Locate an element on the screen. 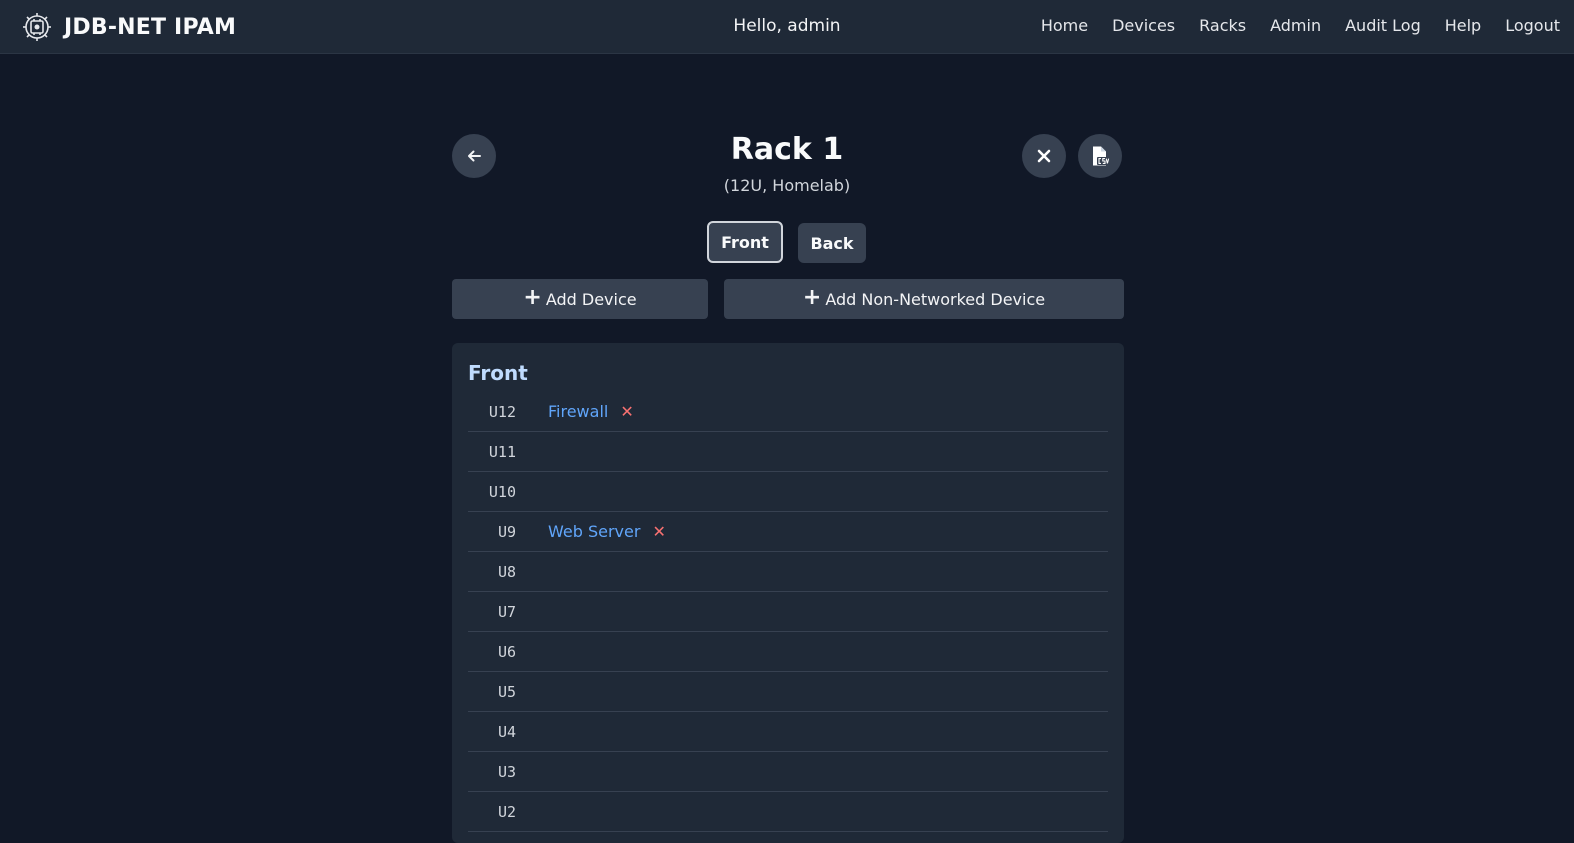 The height and width of the screenshot is (843, 1574). slot-label: U11 is located at coordinates (502, 451).